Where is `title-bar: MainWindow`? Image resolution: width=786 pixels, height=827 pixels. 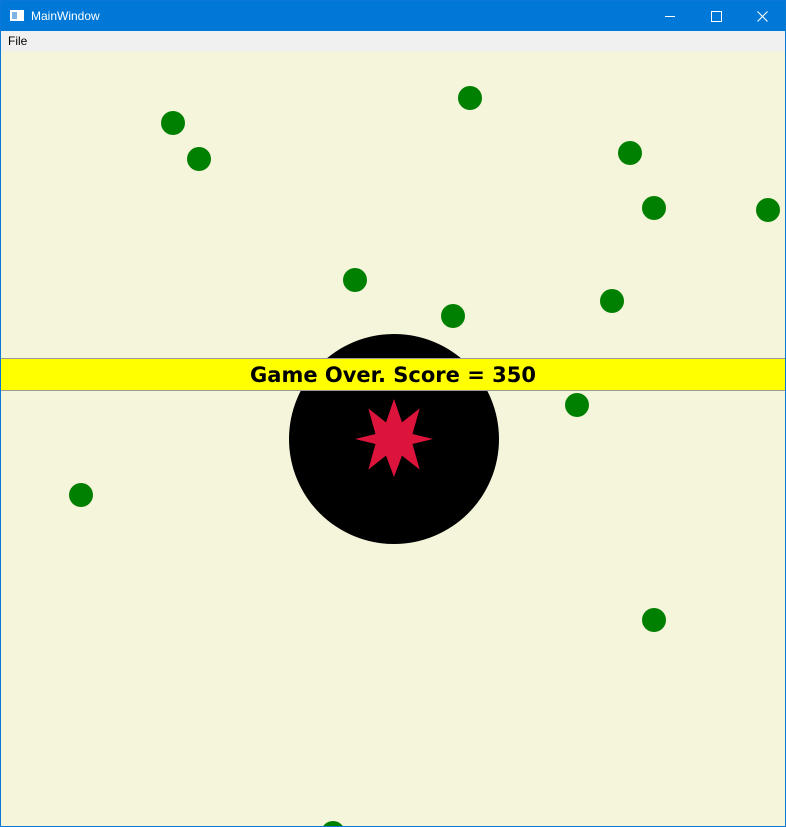
title-bar: MainWindow is located at coordinates (393, 16).